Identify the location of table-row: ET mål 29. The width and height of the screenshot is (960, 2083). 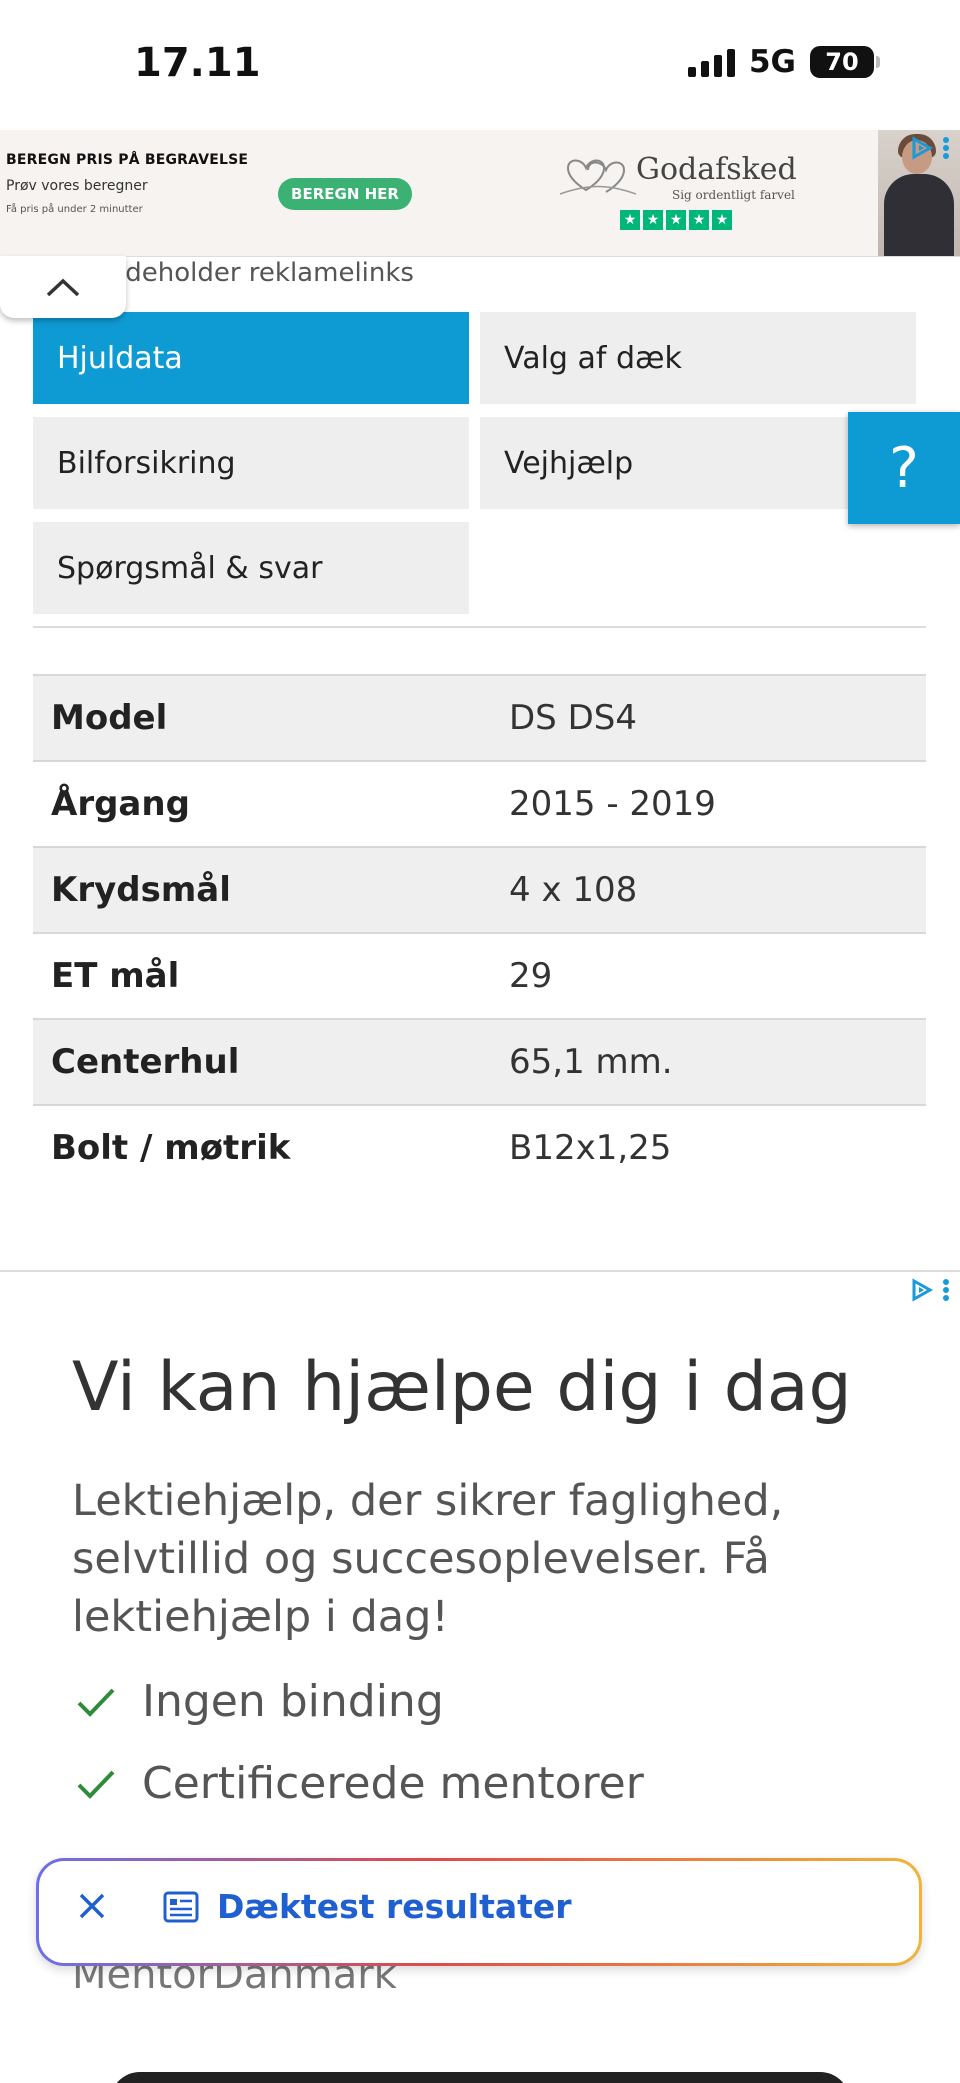
(479, 975).